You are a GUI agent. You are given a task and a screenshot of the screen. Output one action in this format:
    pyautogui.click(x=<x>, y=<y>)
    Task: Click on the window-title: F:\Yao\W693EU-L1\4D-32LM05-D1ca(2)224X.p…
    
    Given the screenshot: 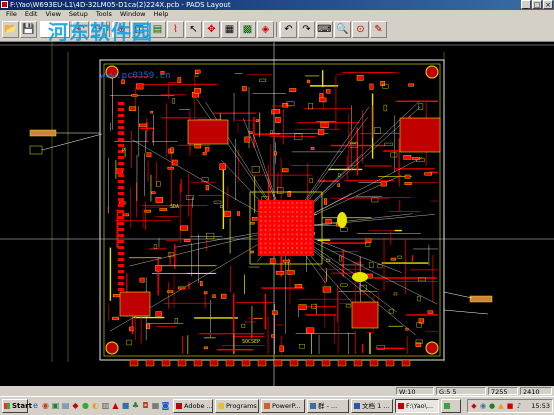 What is the action you would take?
    pyautogui.click(x=120, y=5)
    